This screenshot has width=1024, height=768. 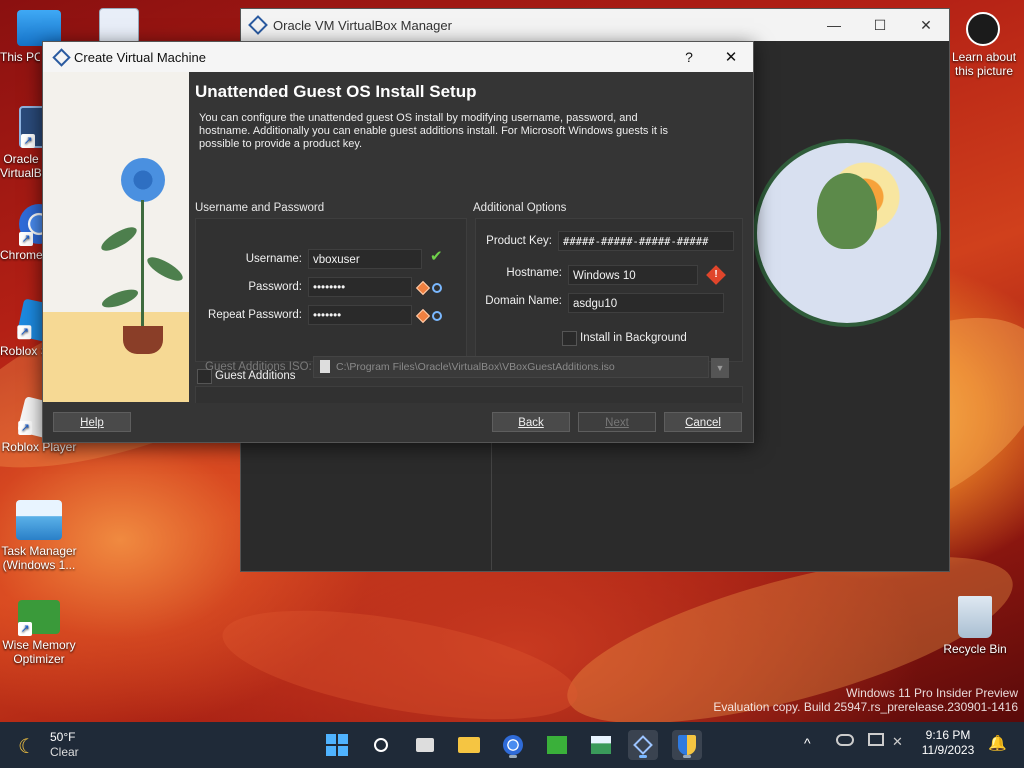 What do you see at coordinates (997, 743) in the screenshot?
I see `notification-bell-icon: 🔔` at bounding box center [997, 743].